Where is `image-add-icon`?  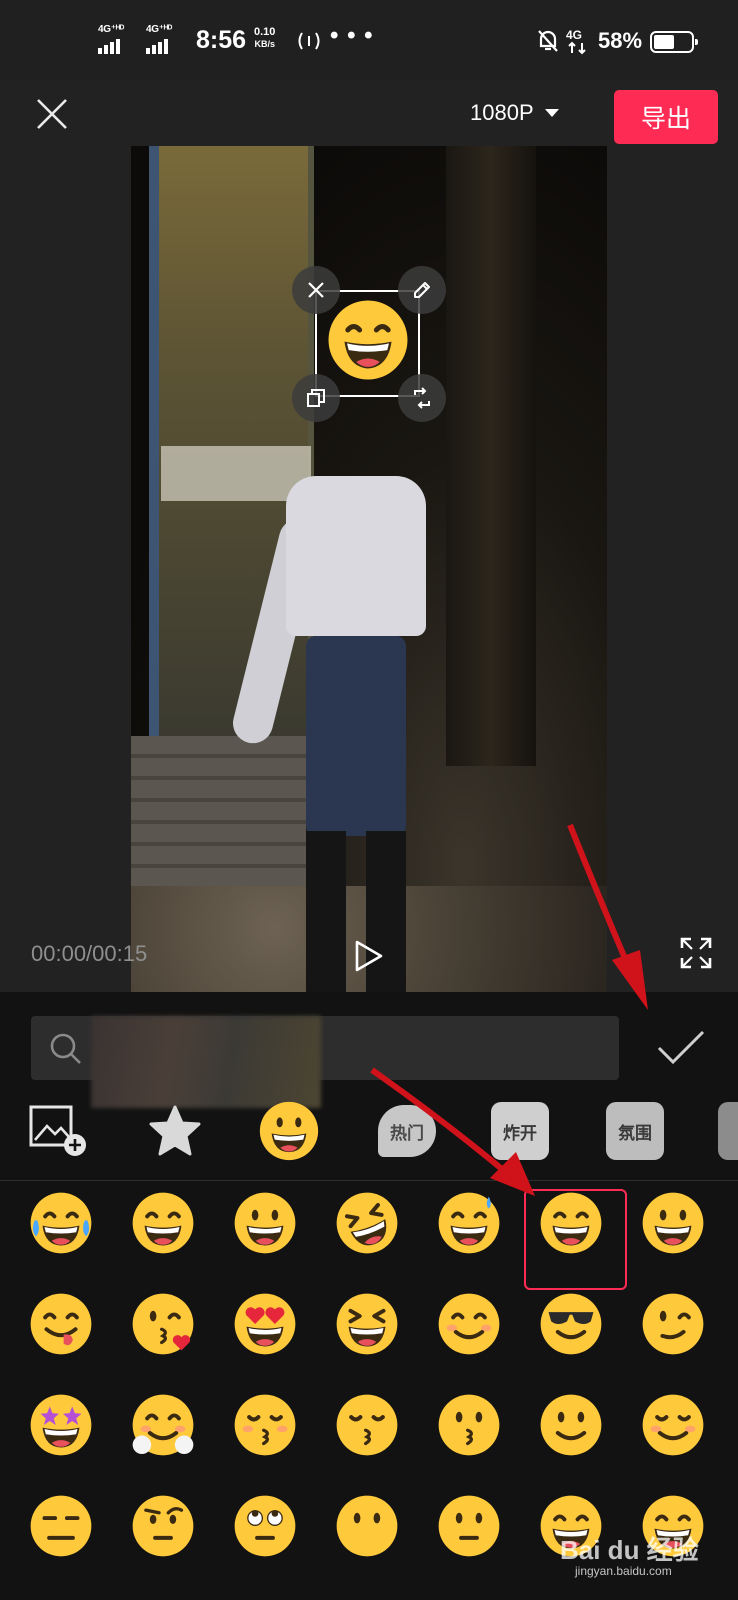 image-add-icon is located at coordinates (57, 1130).